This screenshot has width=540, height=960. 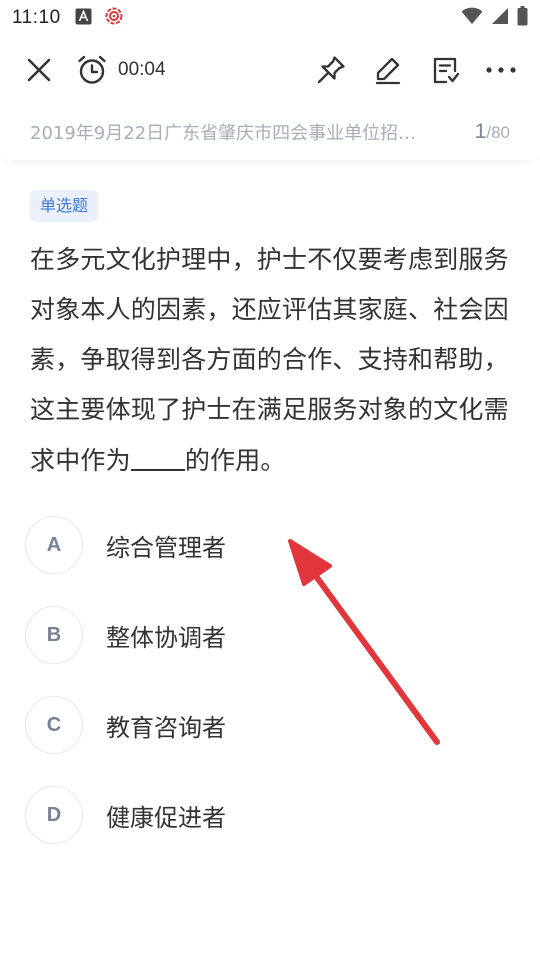 I want to click on more-icon, so click(x=501, y=70).